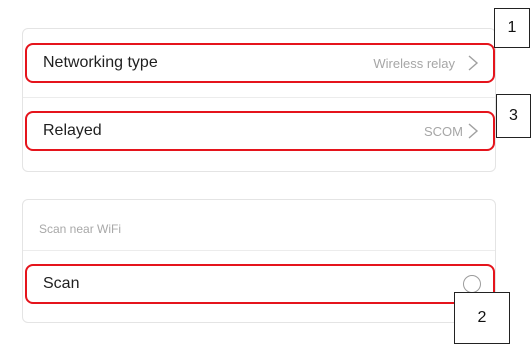 This screenshot has width=531, height=344. I want to click on relayed-value-group: SCOM, so click(452, 131).